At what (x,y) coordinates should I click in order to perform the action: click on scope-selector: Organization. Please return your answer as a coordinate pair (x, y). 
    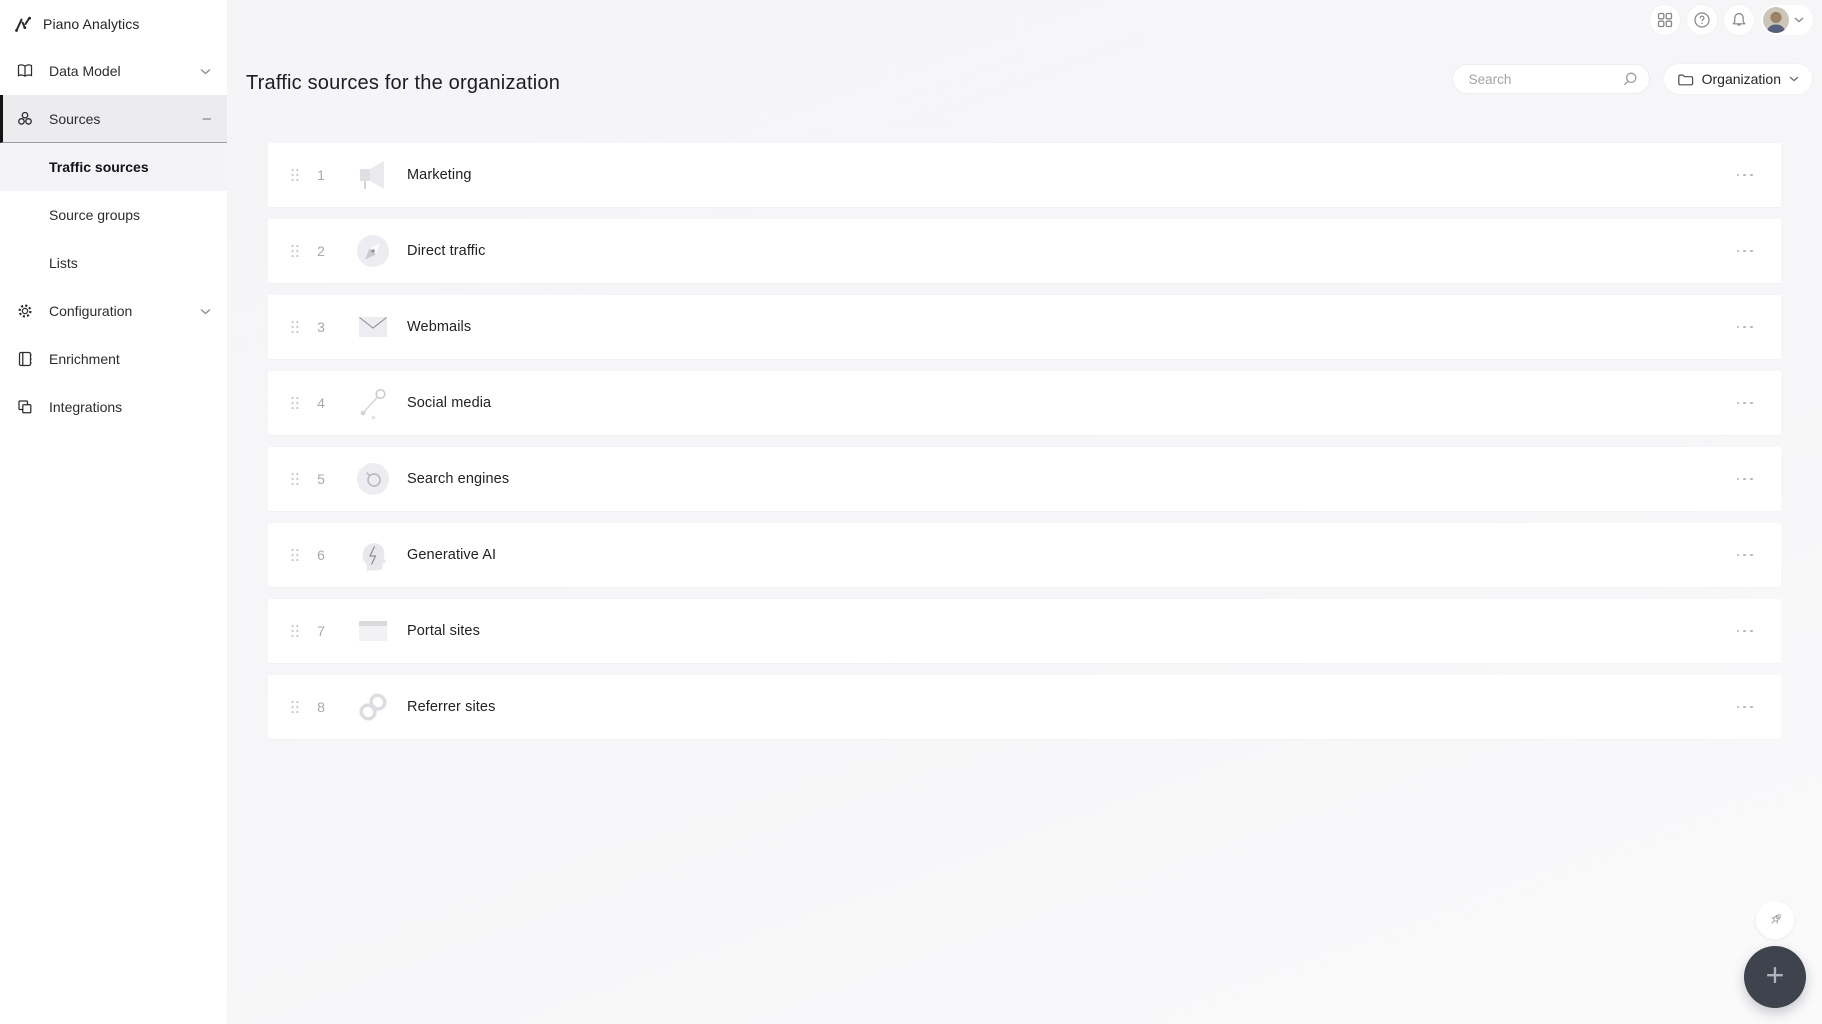
    Looking at the image, I should click on (1737, 79).